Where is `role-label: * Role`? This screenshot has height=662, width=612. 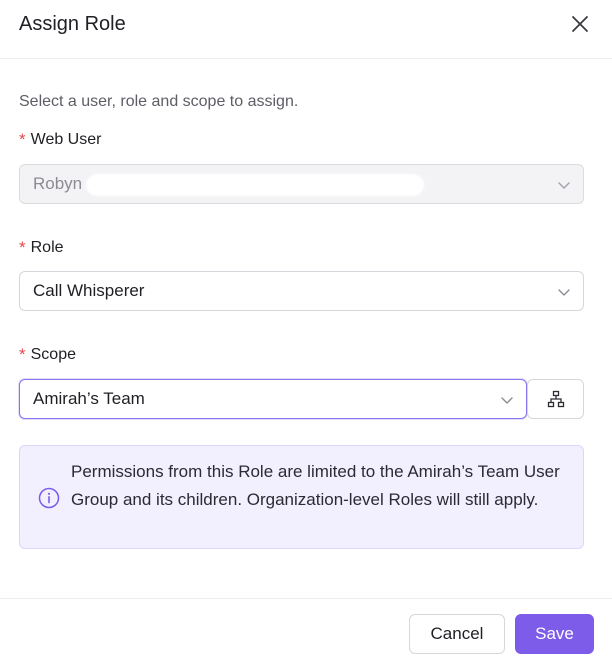 role-label: * Role is located at coordinates (41, 248).